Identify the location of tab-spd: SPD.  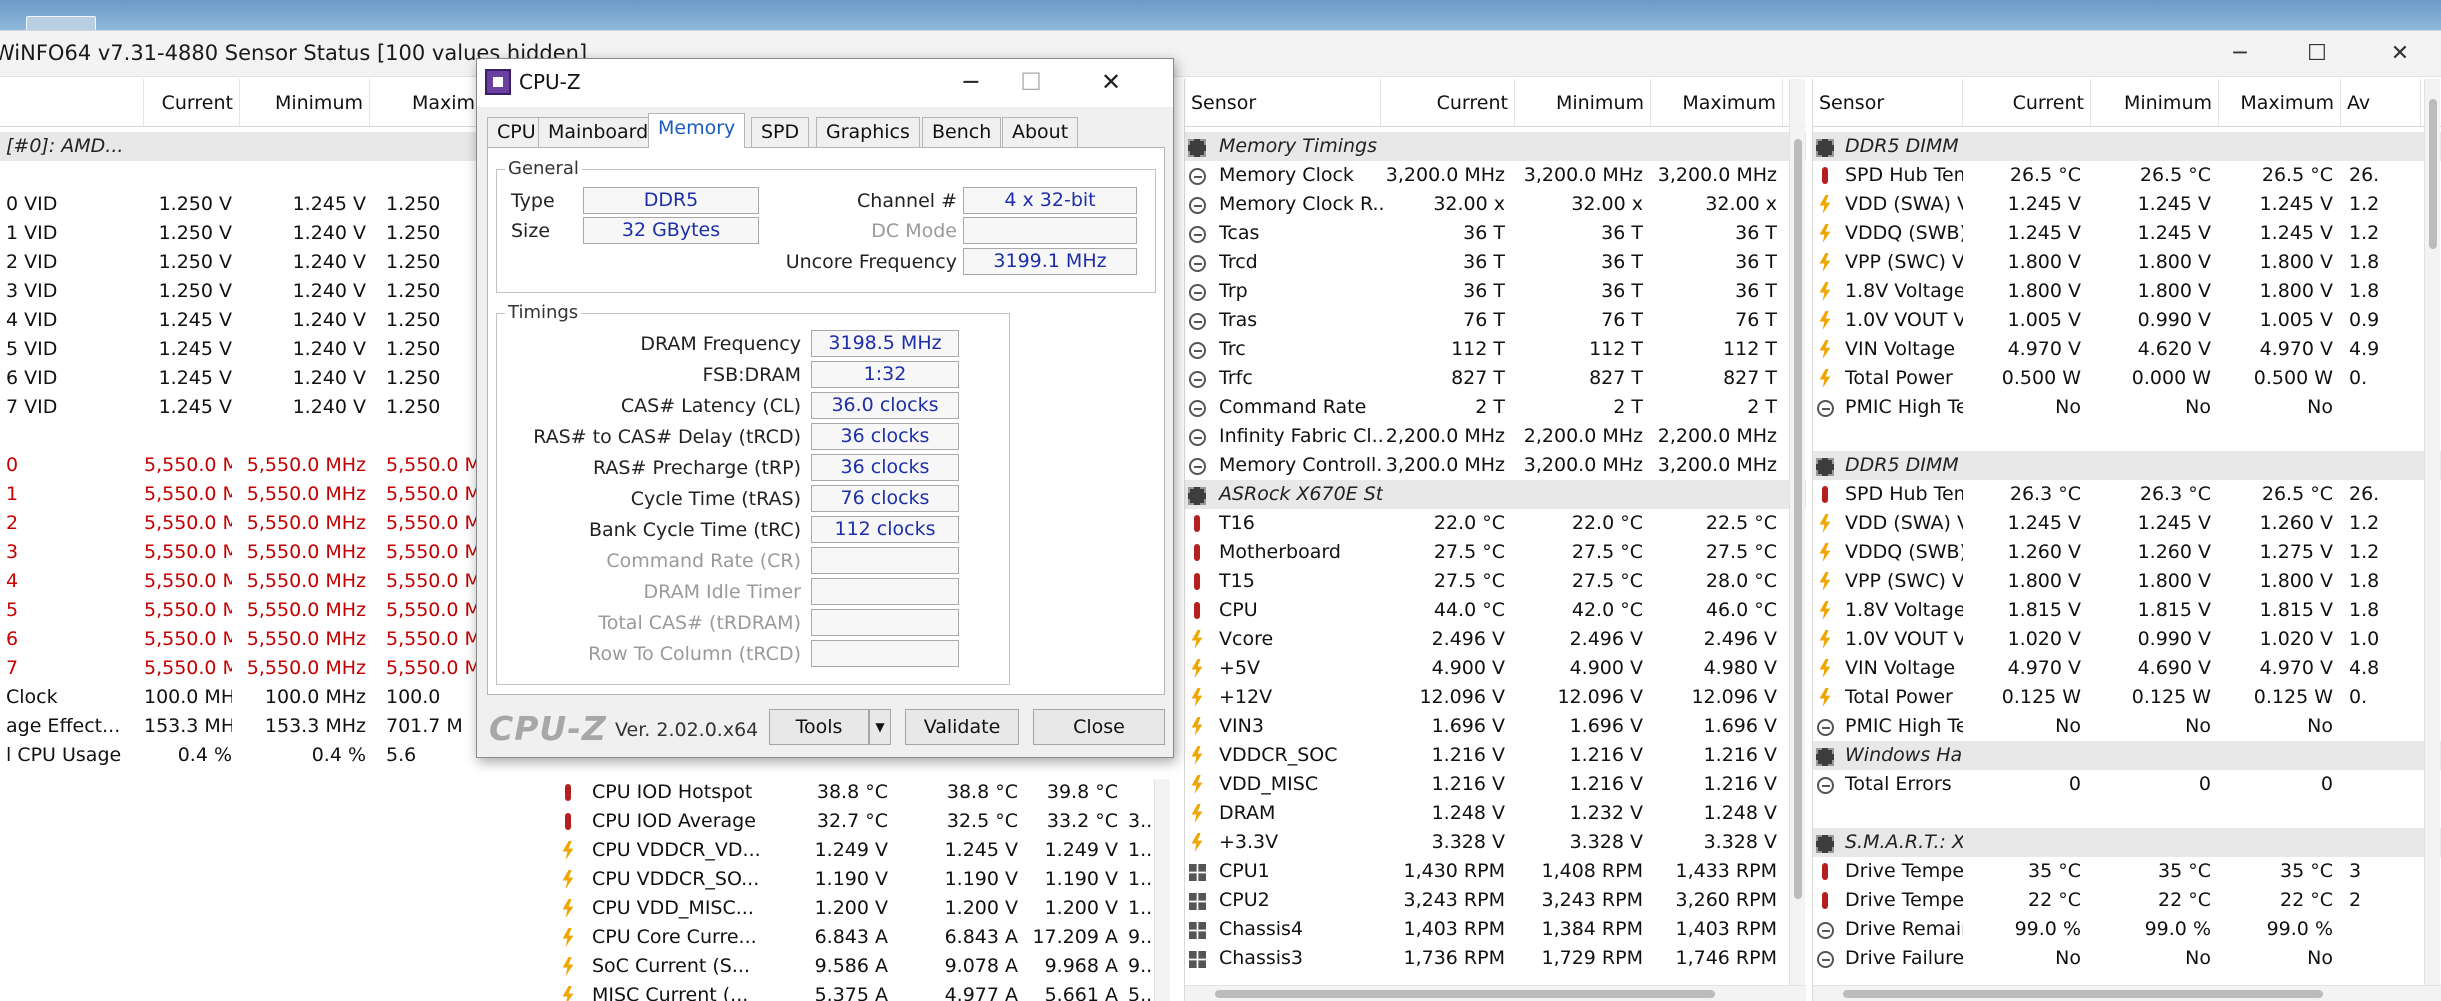
(780, 132).